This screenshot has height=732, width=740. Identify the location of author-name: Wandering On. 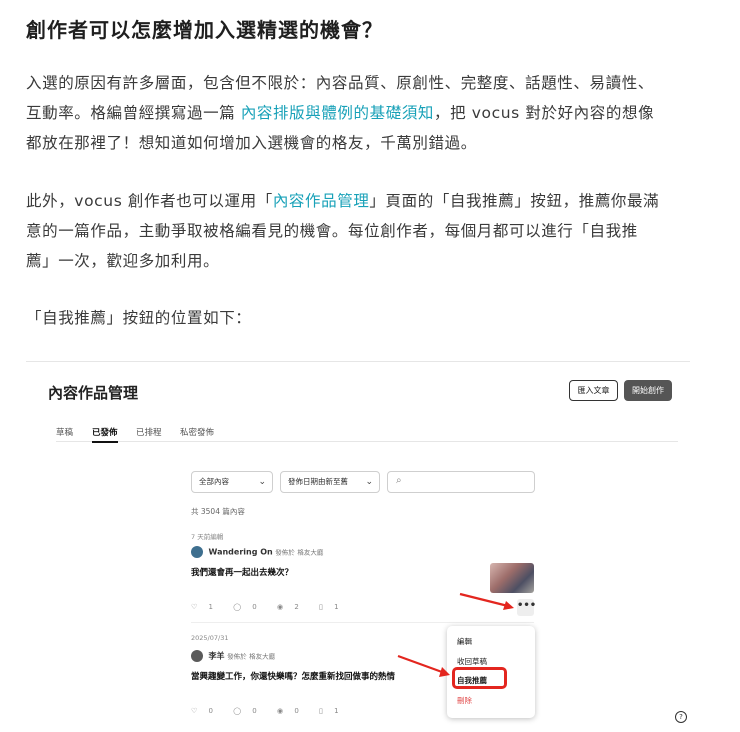
(241, 552).